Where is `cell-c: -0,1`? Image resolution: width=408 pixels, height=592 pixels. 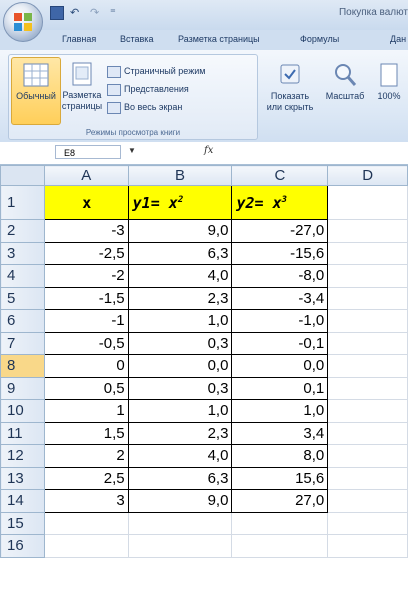
cell-c: -0,1 is located at coordinates (280, 343).